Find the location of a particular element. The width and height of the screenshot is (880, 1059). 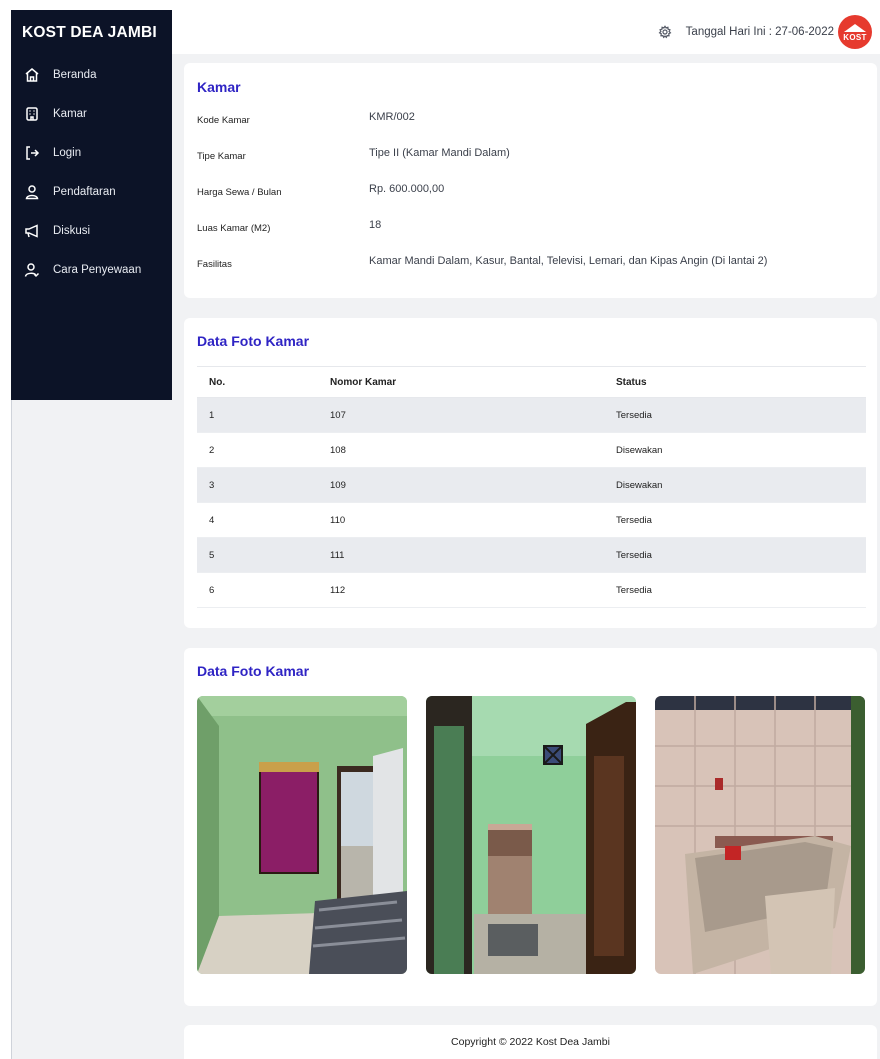

sidebar-item-login: Login is located at coordinates (91, 152).